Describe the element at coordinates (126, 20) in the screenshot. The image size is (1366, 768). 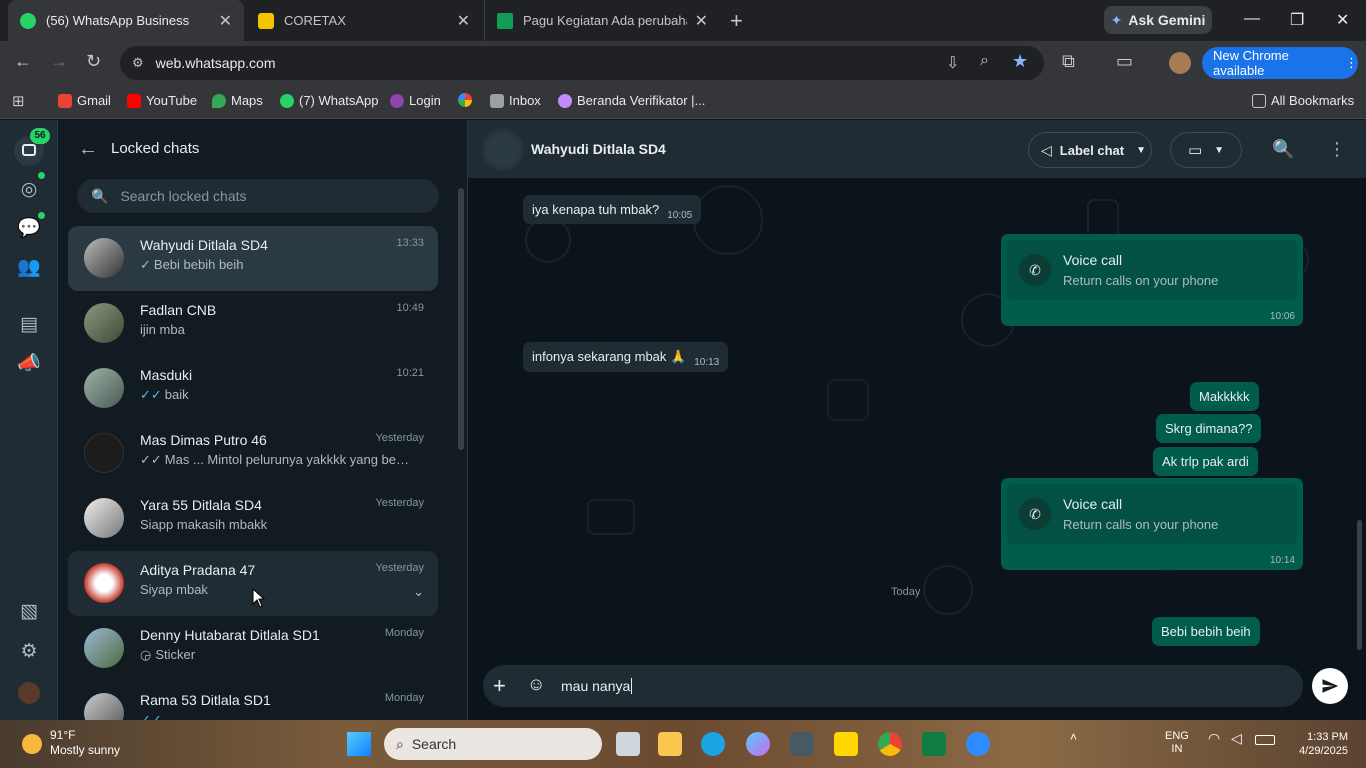
I see `tab-whatsapp: (56) WhatsApp Business ✕` at that location.